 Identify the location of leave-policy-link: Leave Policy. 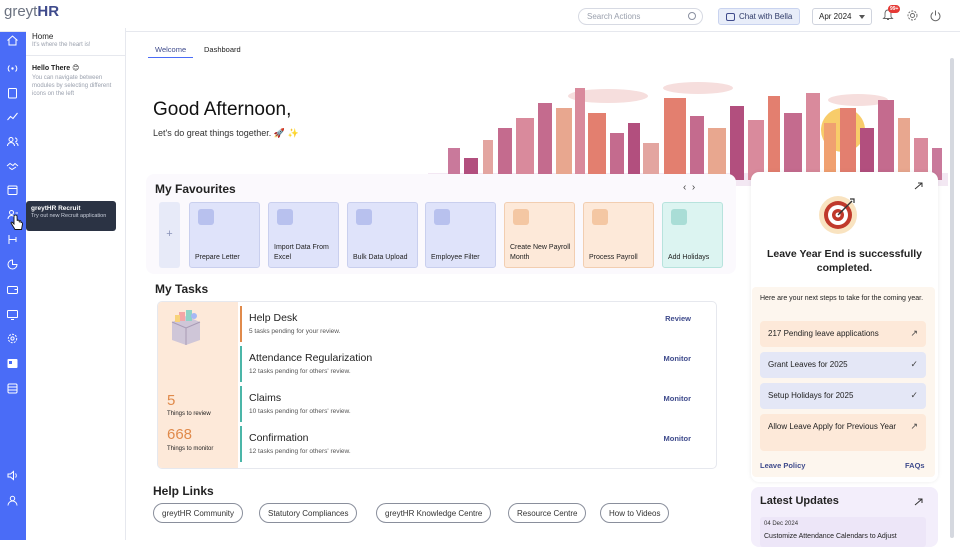
(782, 465).